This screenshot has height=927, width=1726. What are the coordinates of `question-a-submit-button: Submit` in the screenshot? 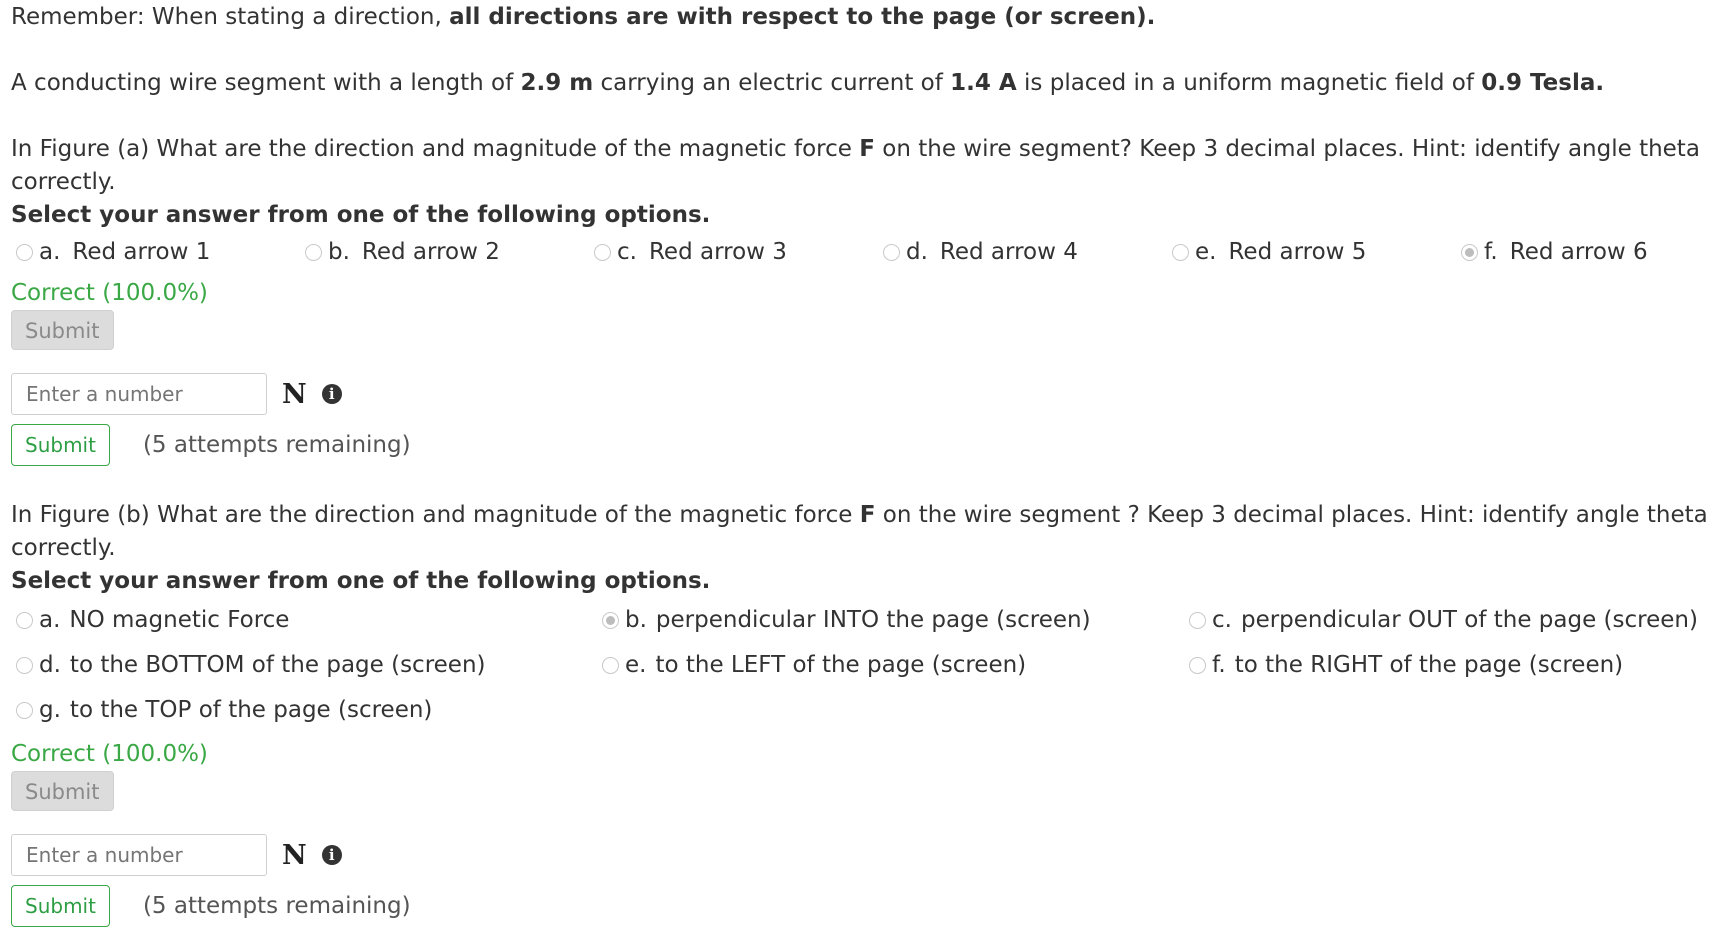 It's located at (60, 445).